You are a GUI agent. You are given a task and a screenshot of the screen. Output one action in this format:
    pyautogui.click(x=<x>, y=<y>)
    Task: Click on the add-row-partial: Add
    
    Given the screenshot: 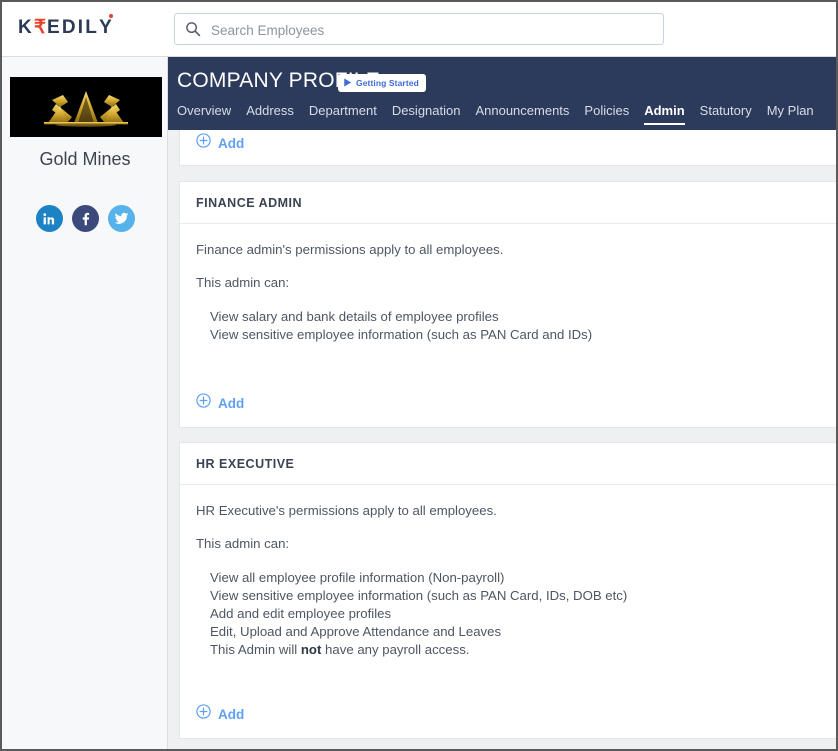 What is the action you would take?
    pyautogui.click(x=212, y=143)
    